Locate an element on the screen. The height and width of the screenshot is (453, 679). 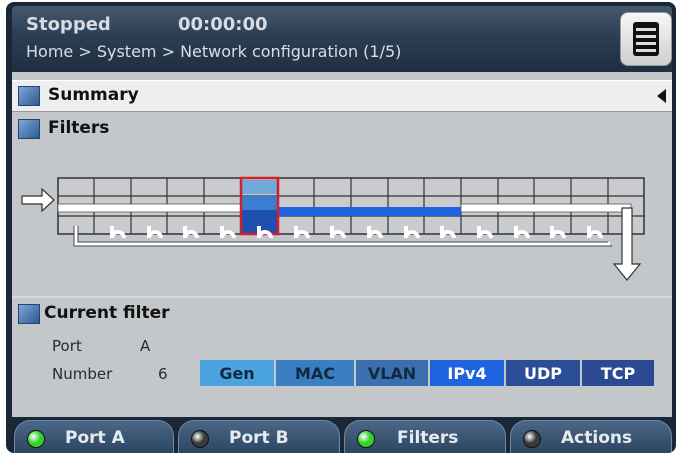
number-value: 6 is located at coordinates (163, 374).